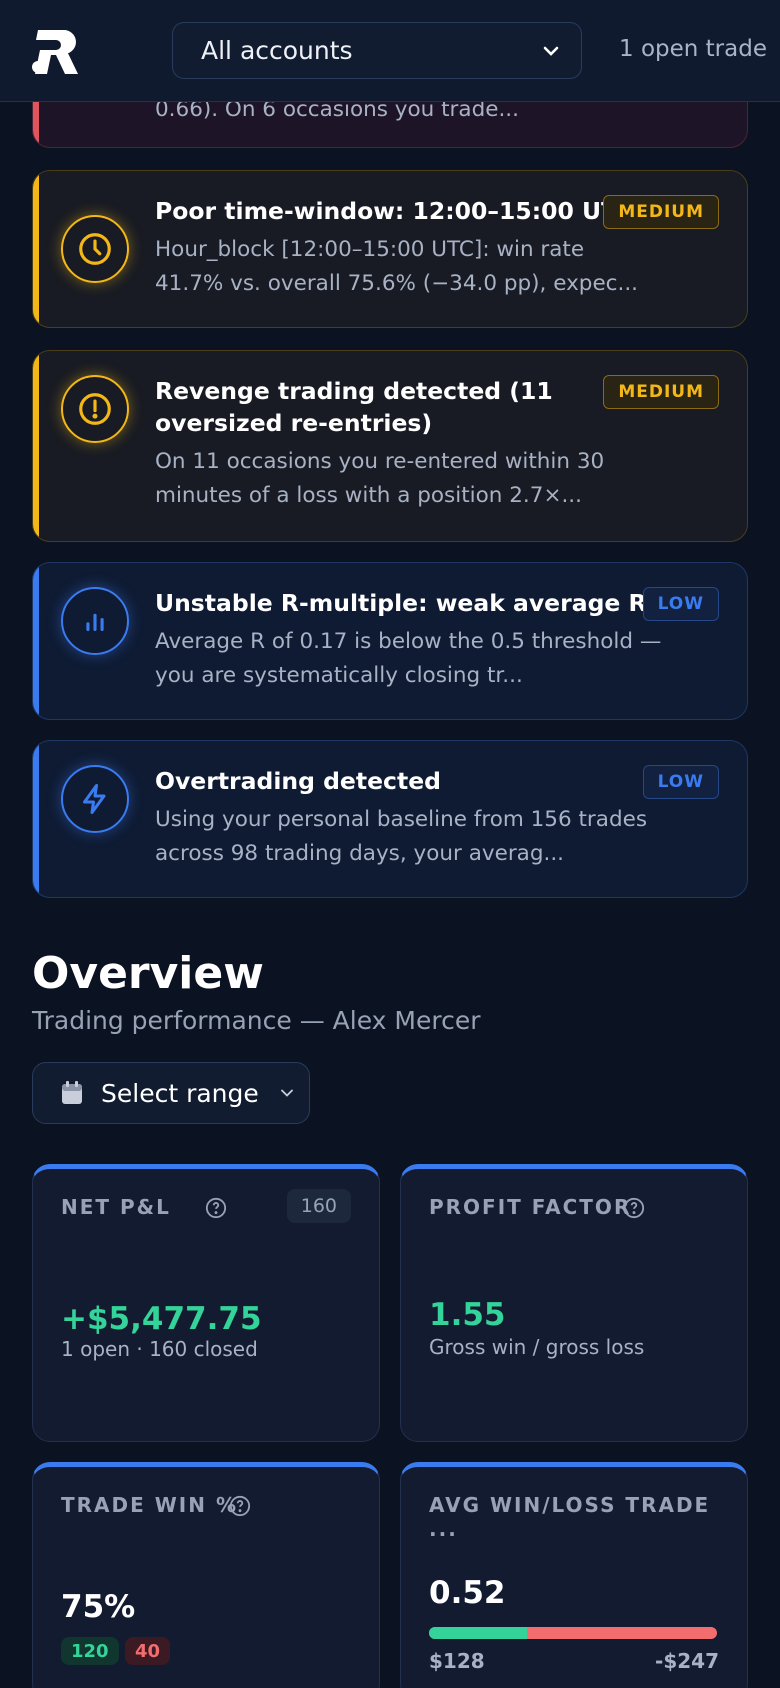  Describe the element at coordinates (530, 1207) in the screenshot. I see `stat-label: PROFIT FACTOR` at that location.